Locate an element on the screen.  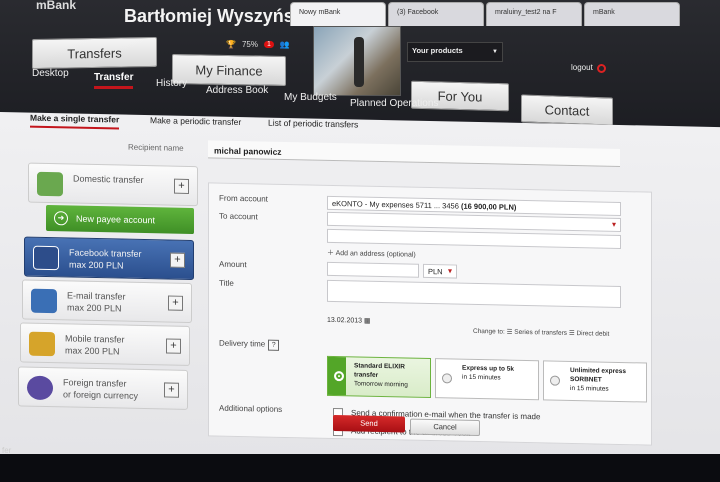
additional-options-label: Additional options is located at coordinates (251, 408).